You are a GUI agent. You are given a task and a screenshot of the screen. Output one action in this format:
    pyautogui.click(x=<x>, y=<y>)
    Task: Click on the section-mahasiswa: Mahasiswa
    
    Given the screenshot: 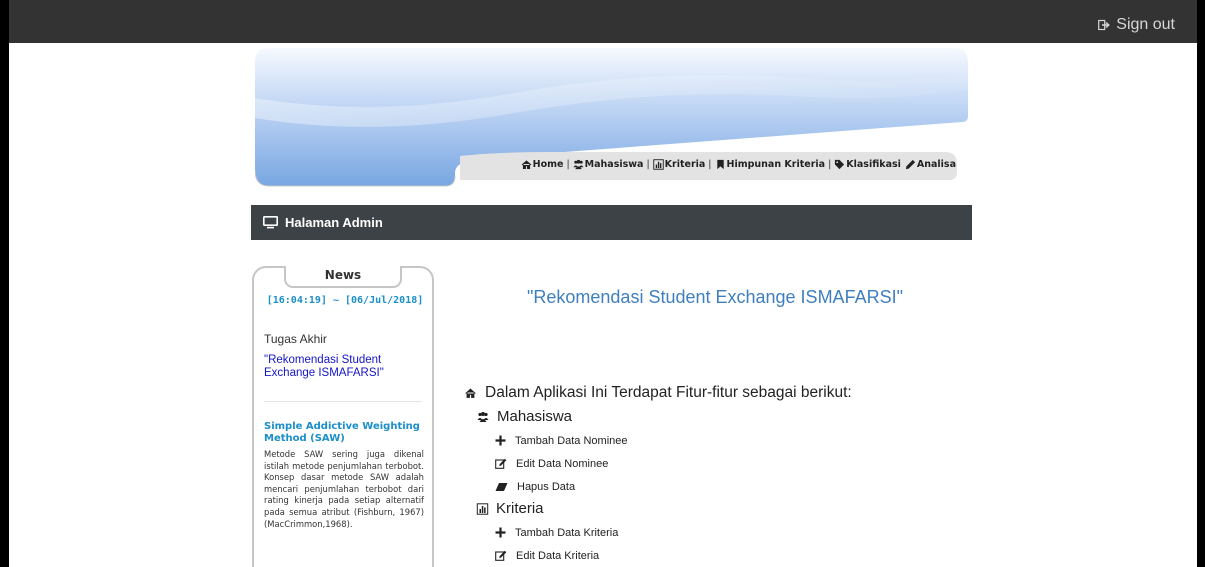 What is the action you would take?
    pyautogui.click(x=664, y=416)
    